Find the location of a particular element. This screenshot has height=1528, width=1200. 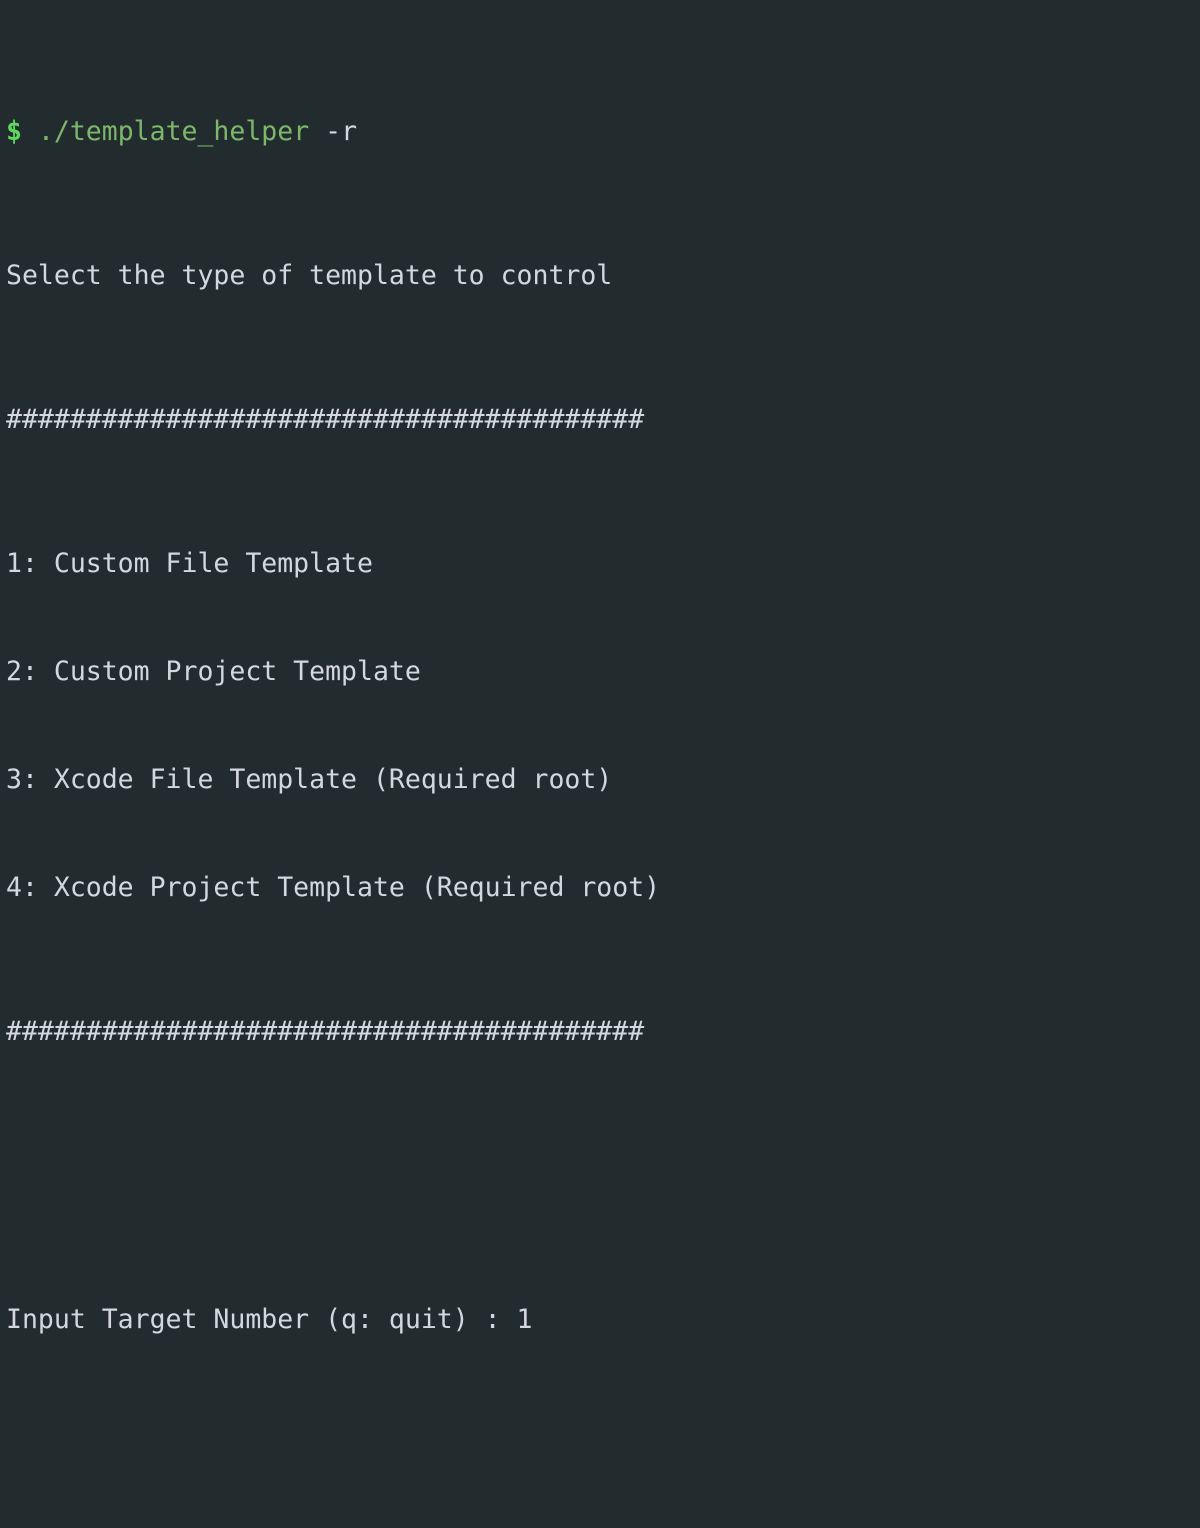

type-prompt-line: Input Target Number (q: quit) : 1 is located at coordinates (603, 1320).